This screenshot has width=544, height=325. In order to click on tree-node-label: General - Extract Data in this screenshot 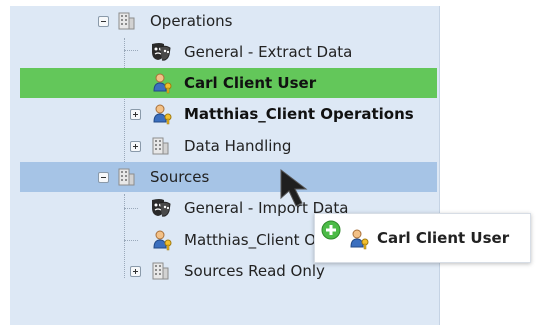, I will do `click(268, 52)`.